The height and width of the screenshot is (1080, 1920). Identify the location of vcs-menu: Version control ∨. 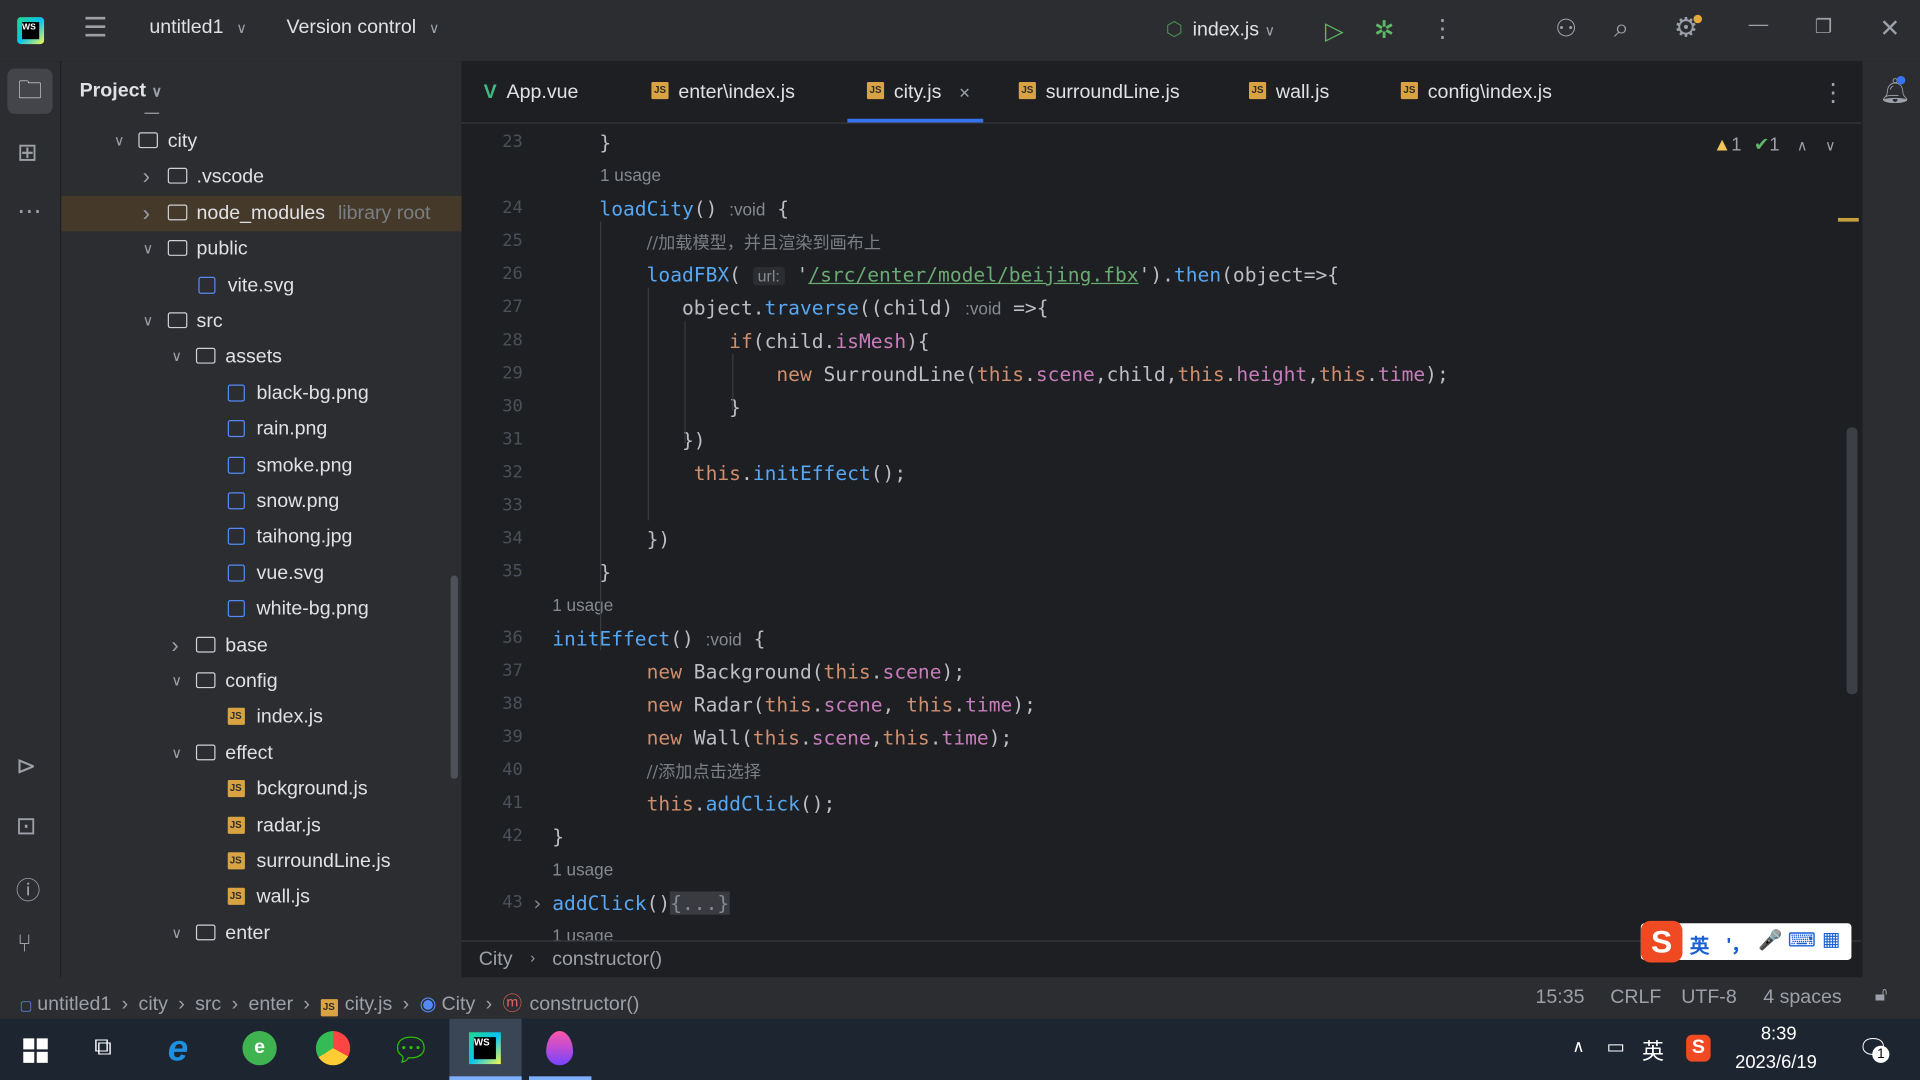
(363, 28).